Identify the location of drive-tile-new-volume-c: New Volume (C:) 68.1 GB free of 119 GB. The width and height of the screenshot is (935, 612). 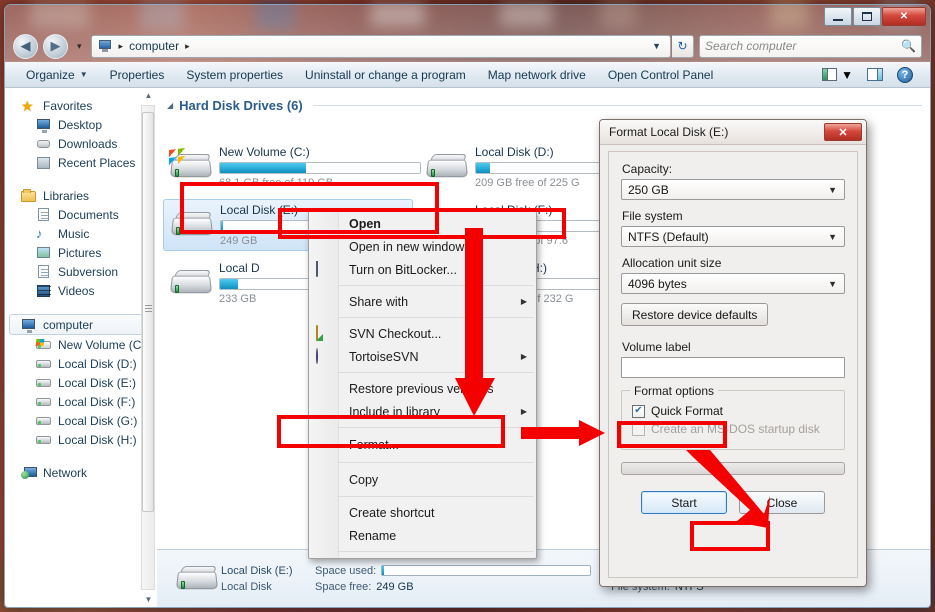
(292, 167).